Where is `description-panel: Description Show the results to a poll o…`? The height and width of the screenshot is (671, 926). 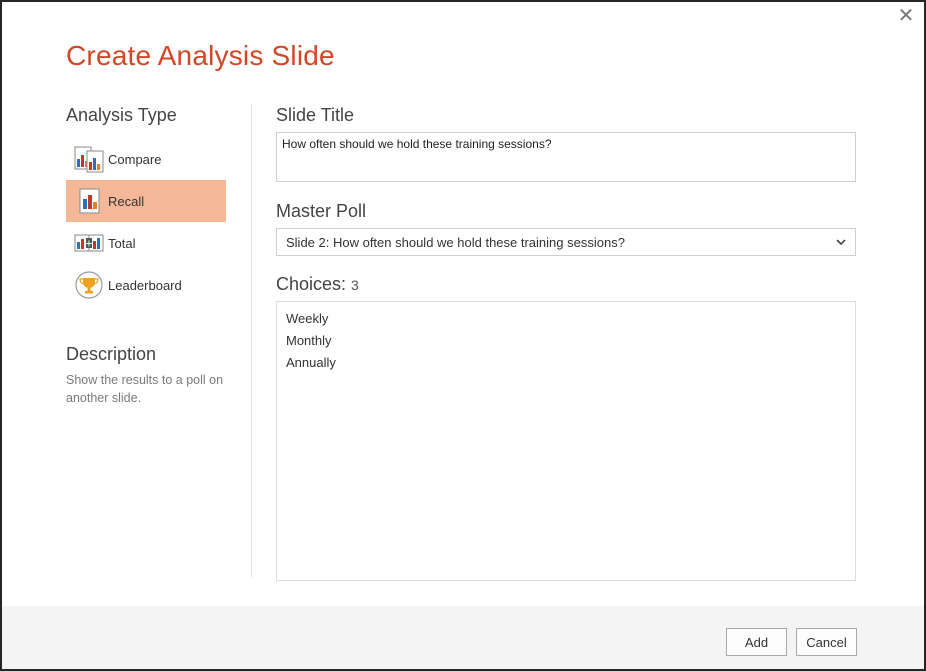 description-panel: Description Show the results to a poll o… is located at coordinates (146, 375).